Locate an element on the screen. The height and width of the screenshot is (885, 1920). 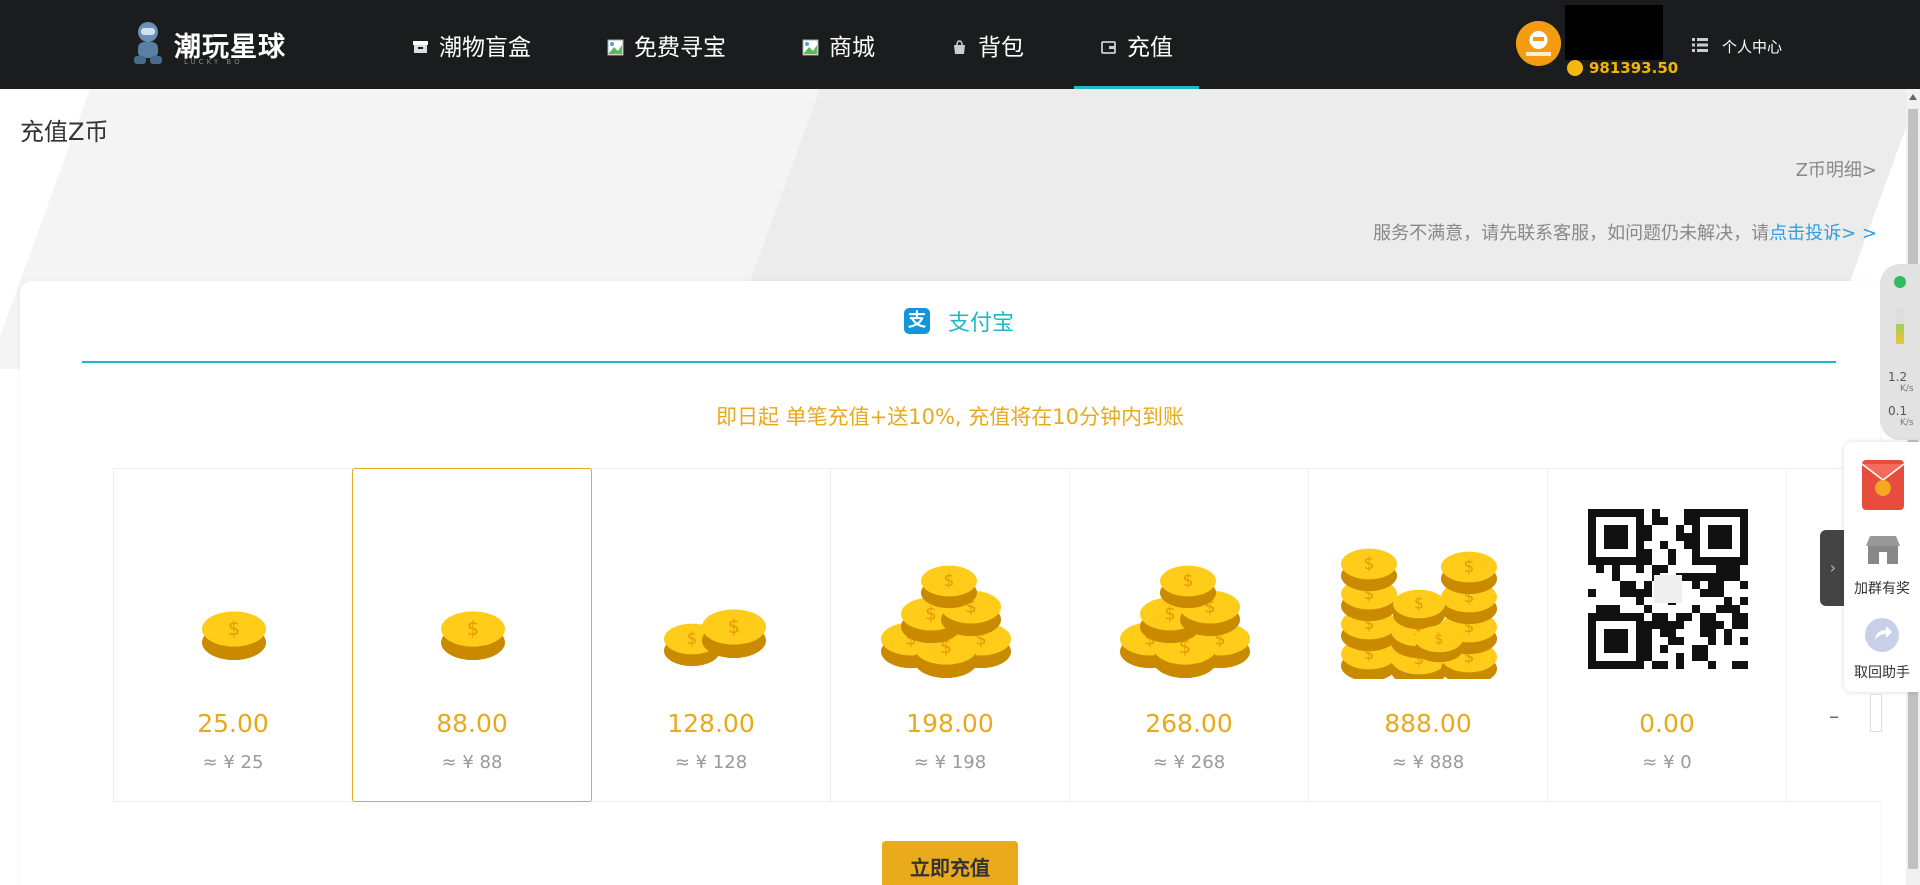
join-group-label: 加群有奖 is located at coordinates (1882, 588).